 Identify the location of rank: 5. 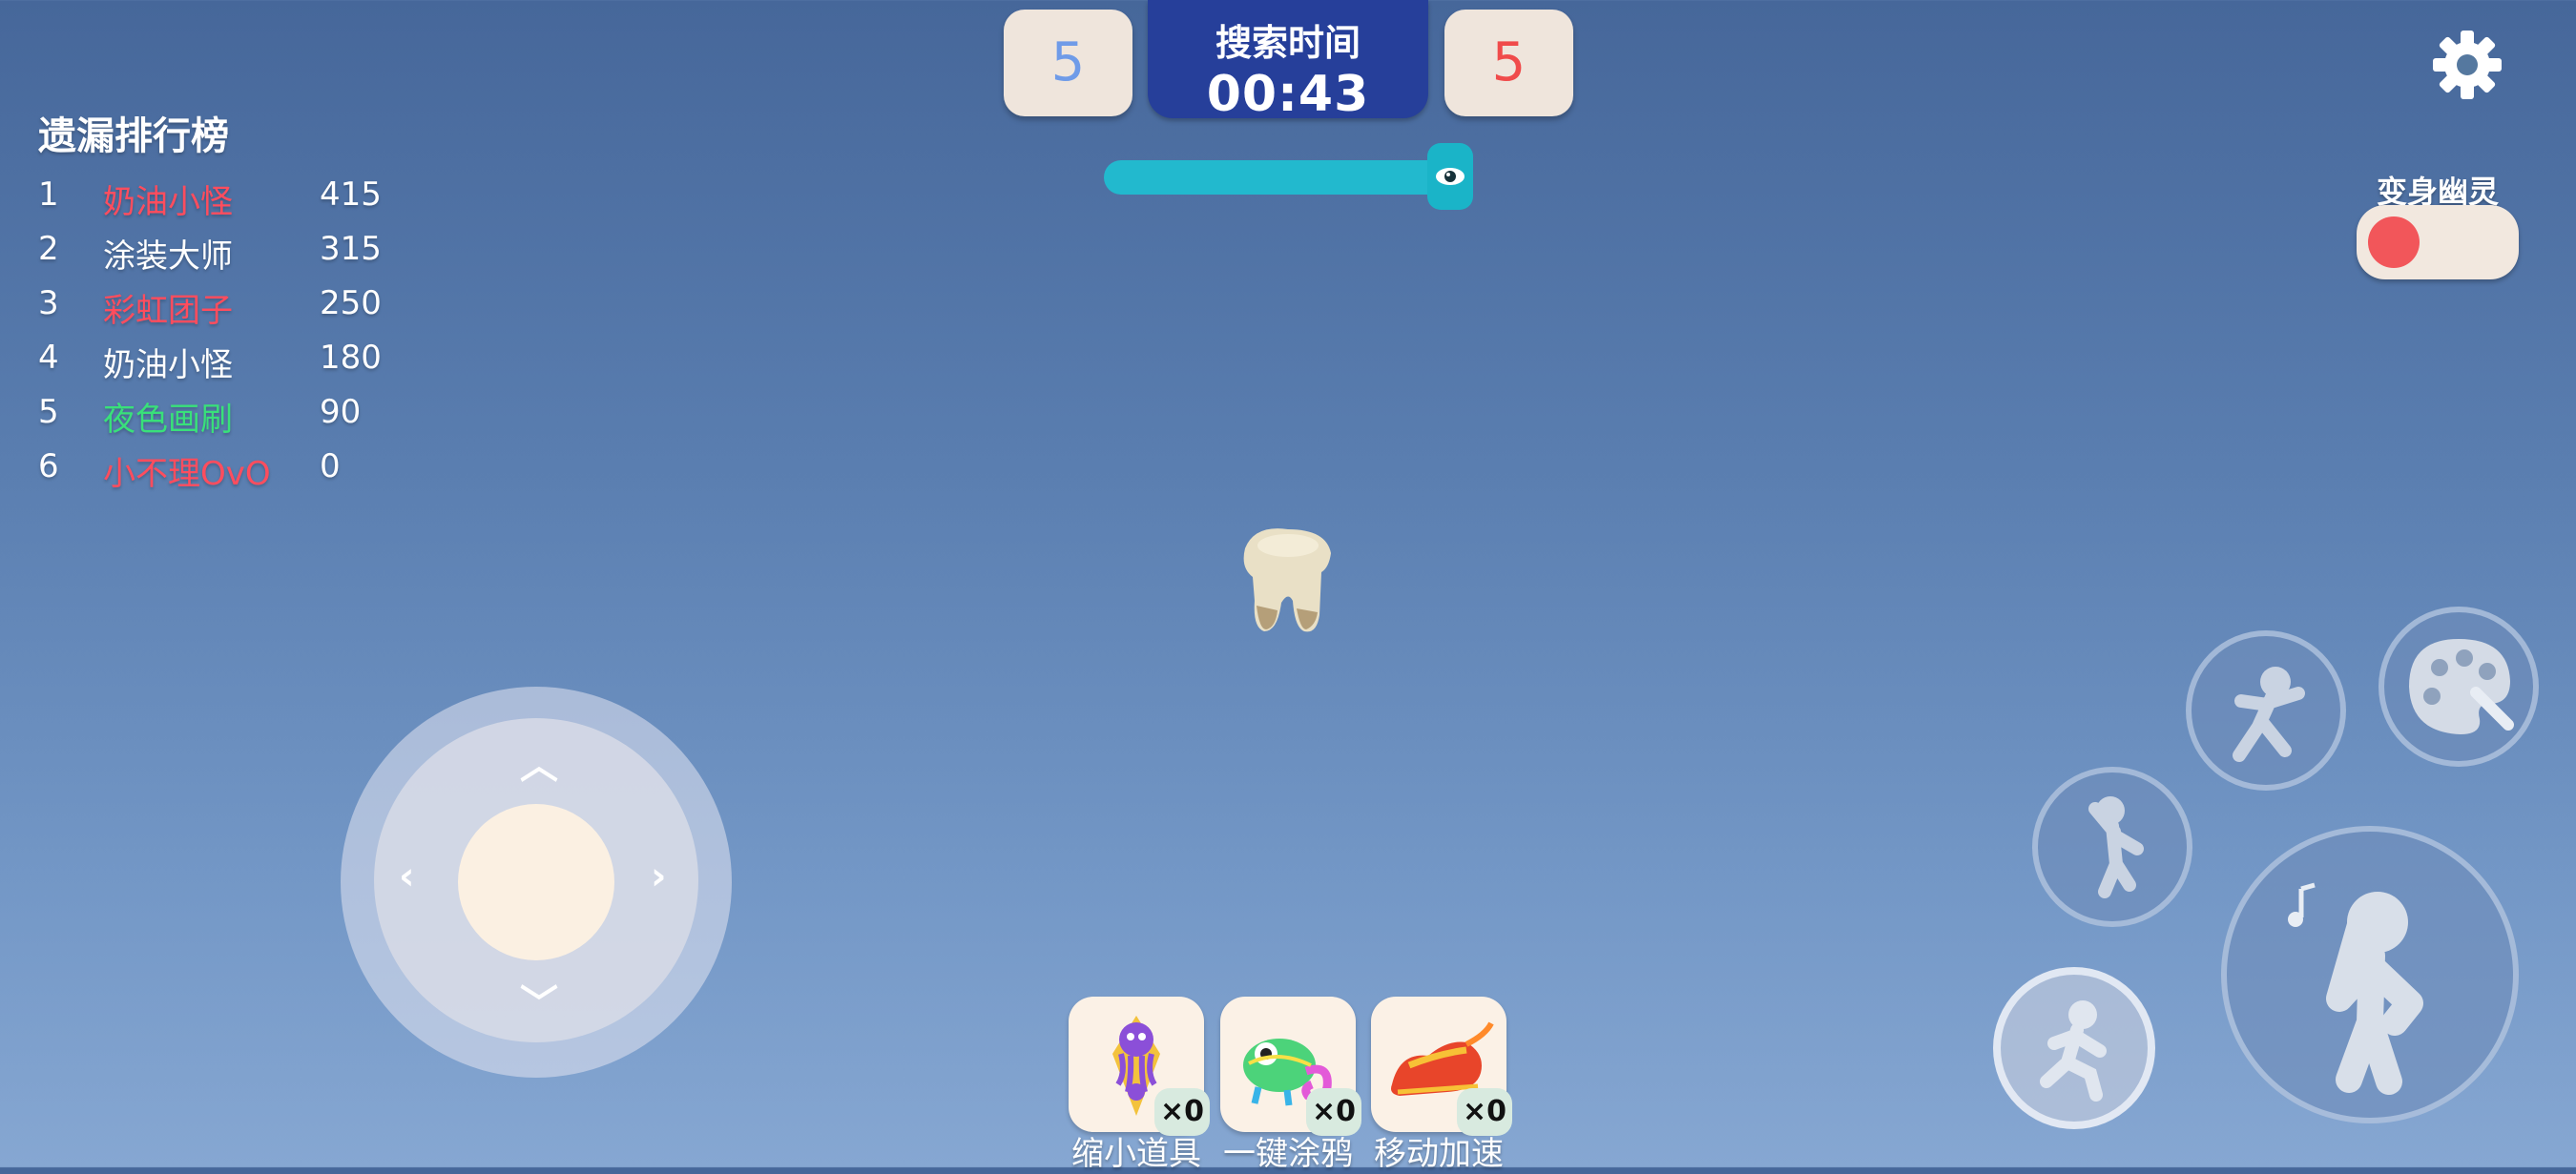
(48, 412).